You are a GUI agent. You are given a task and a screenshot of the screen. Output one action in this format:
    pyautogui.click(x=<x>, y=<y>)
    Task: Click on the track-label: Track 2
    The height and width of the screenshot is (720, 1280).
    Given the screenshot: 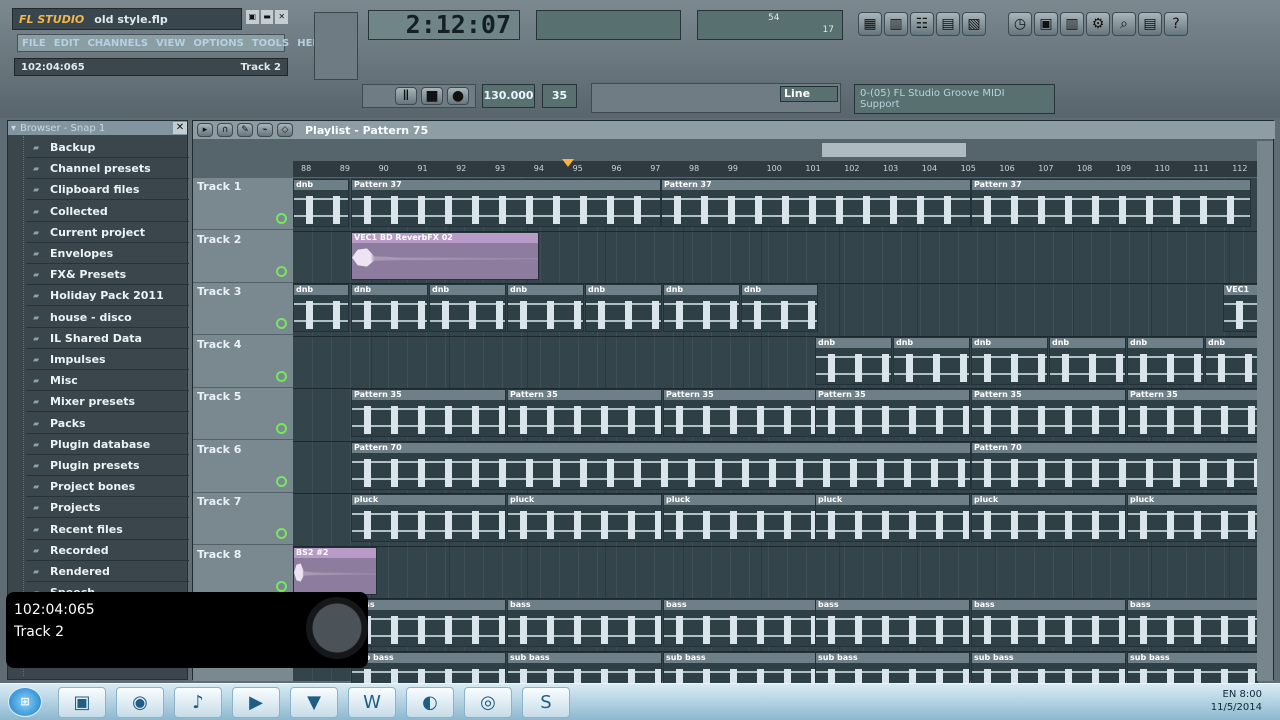 What is the action you would take?
    pyautogui.click(x=243, y=257)
    